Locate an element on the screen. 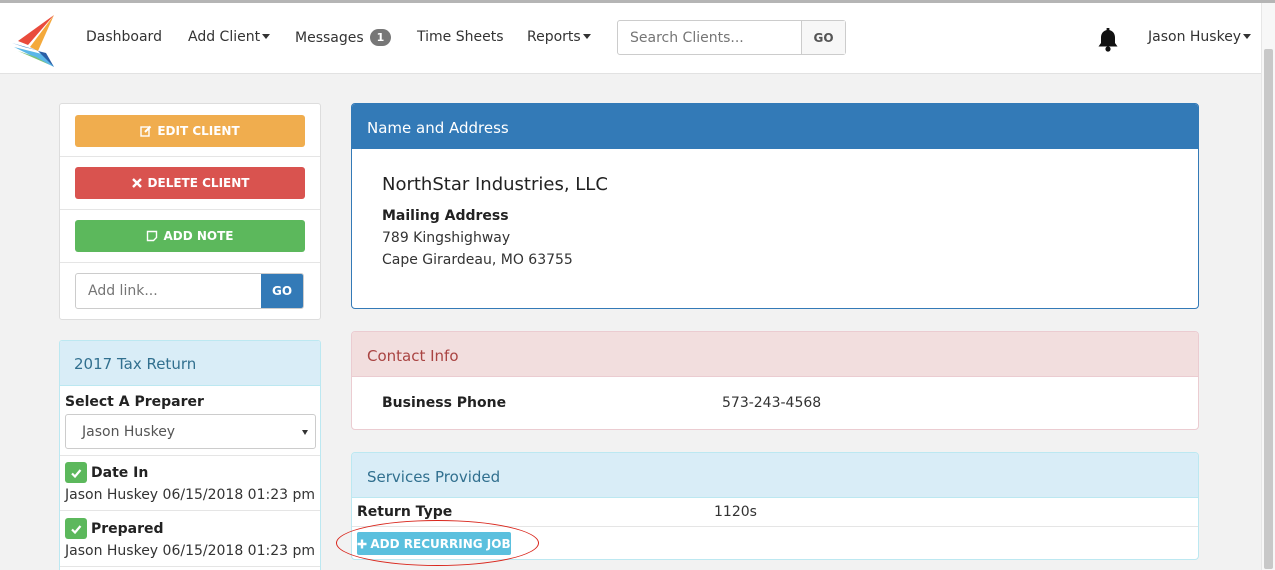 This screenshot has width=1275, height=570. contact-info-title: Contact Info is located at coordinates (775, 354).